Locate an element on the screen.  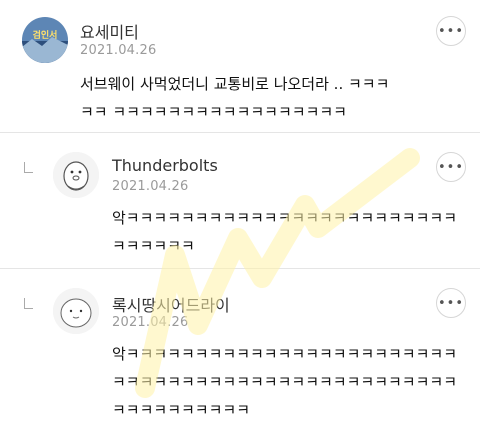
game-banner-avatar-icon: 검인서 is located at coordinates (45, 40).